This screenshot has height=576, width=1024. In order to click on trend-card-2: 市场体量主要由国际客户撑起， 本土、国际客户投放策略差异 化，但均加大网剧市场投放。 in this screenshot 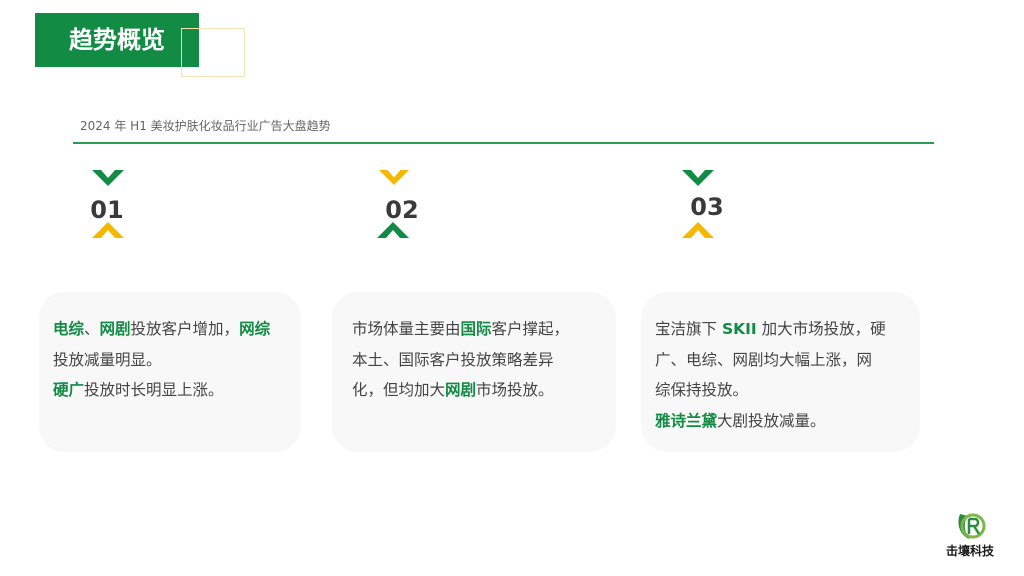, I will do `click(474, 372)`.